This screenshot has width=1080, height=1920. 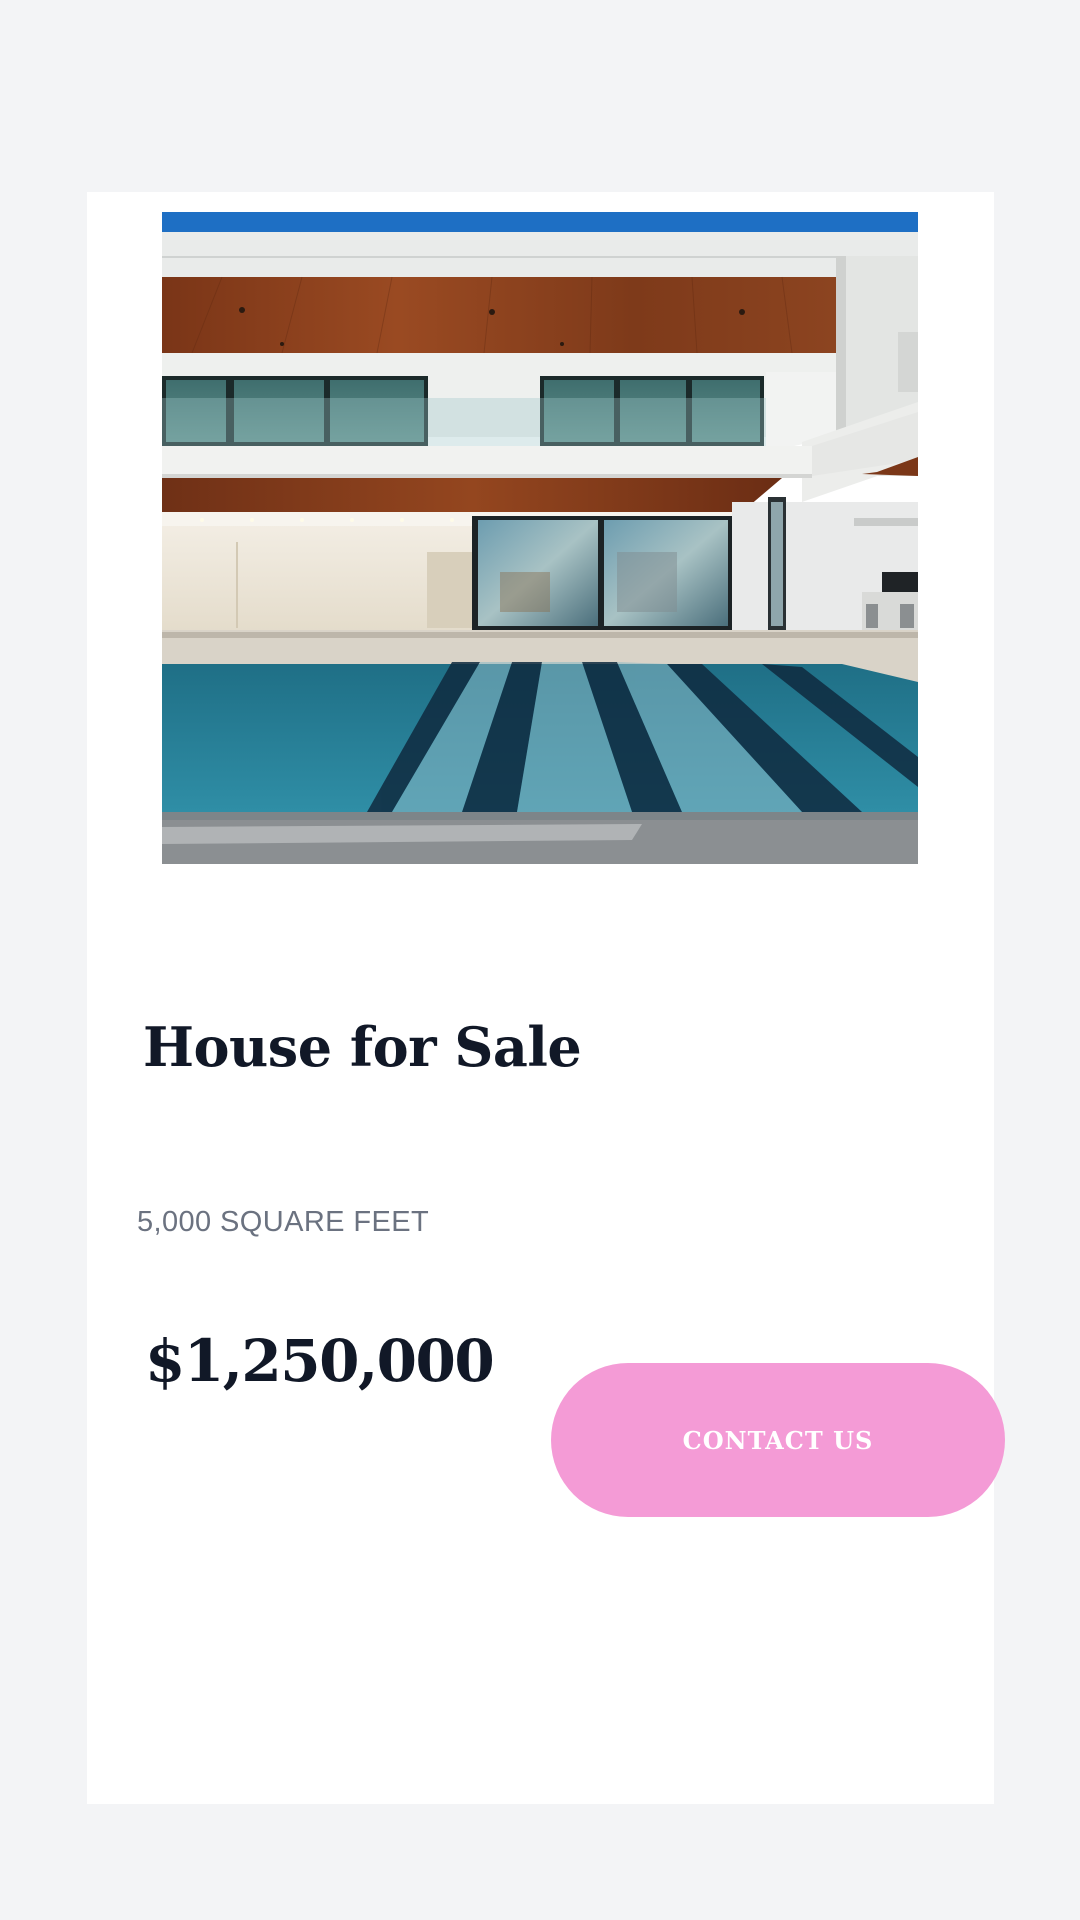 What do you see at coordinates (320, 1361) in the screenshot?
I see `listing-price: $1,250,000` at bounding box center [320, 1361].